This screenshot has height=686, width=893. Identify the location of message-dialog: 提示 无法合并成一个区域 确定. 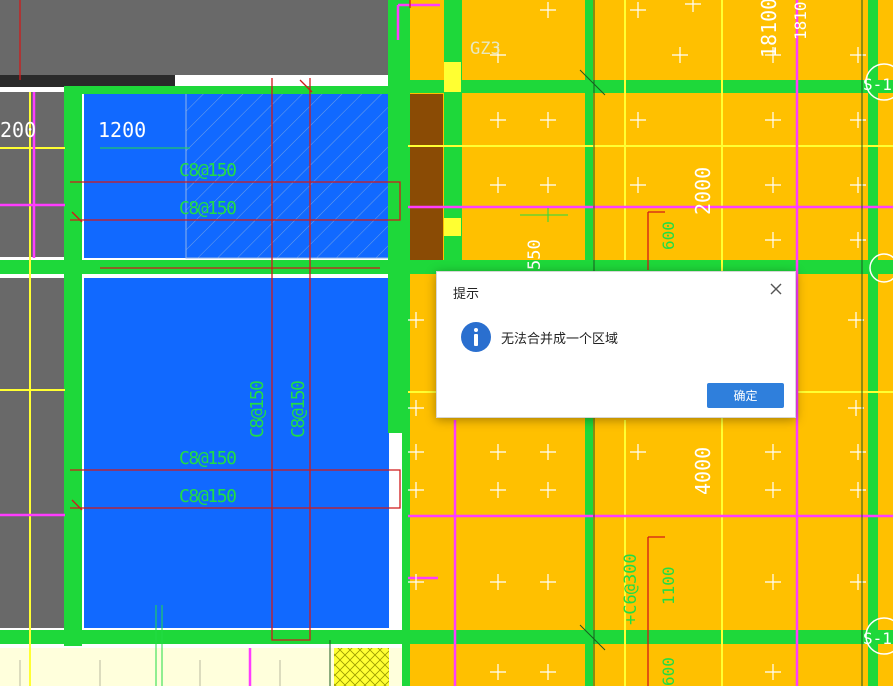
(616, 344).